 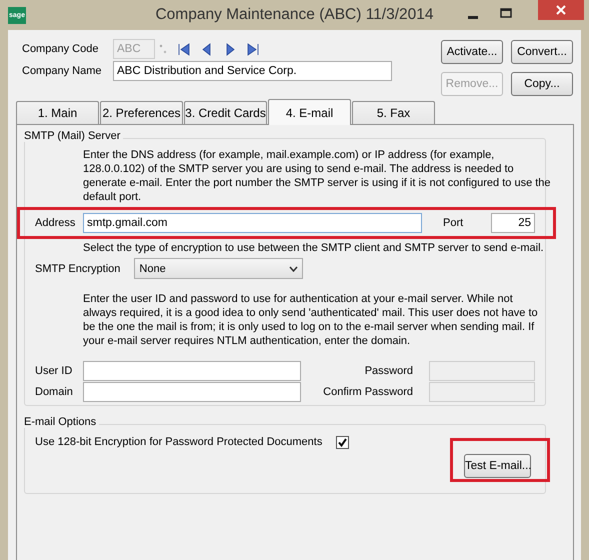 What do you see at coordinates (61, 71) in the screenshot?
I see `field-label: Company Name` at bounding box center [61, 71].